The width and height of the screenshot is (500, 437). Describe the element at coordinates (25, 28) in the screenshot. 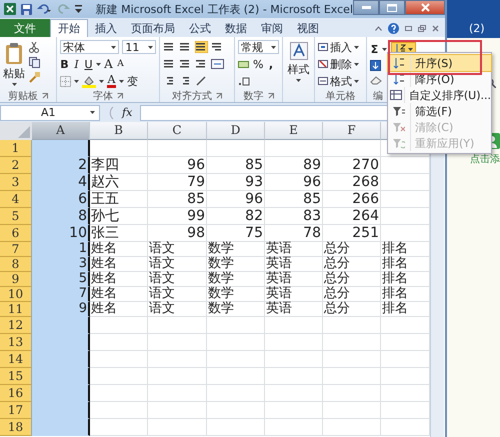

I see `file-tab: 文件` at that location.